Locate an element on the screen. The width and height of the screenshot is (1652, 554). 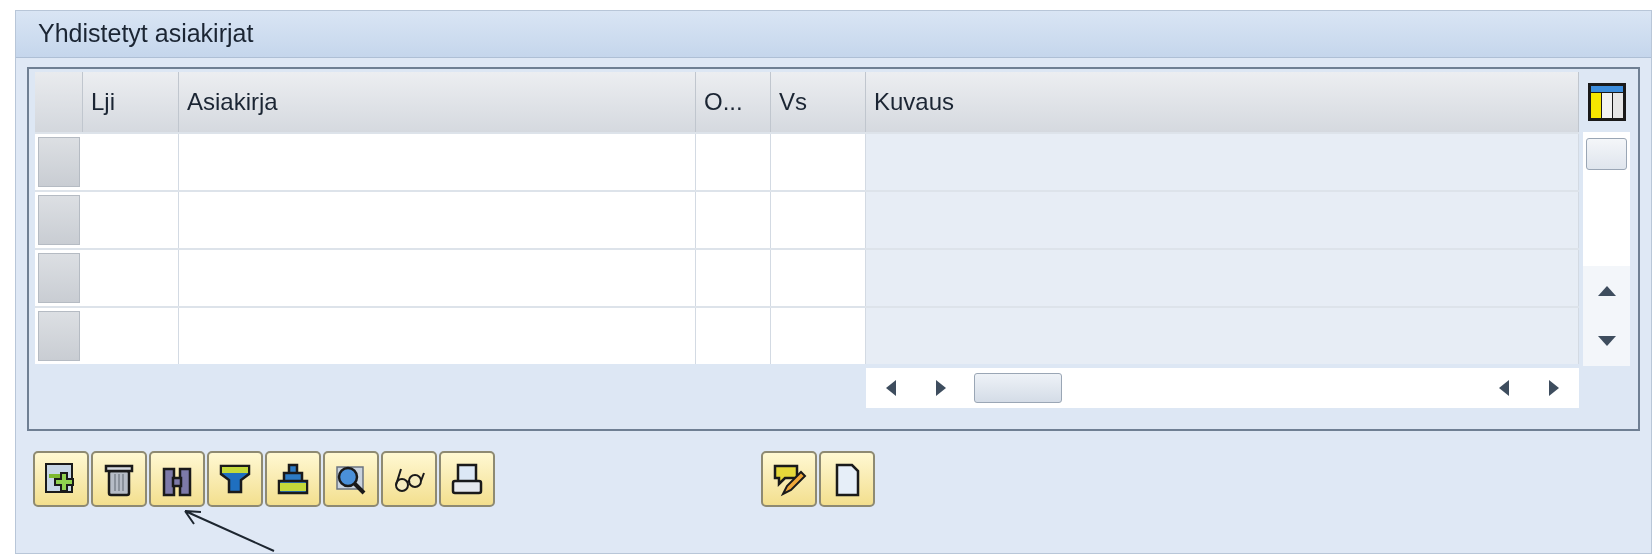
down-arrow-icon is located at coordinates (1606, 341).